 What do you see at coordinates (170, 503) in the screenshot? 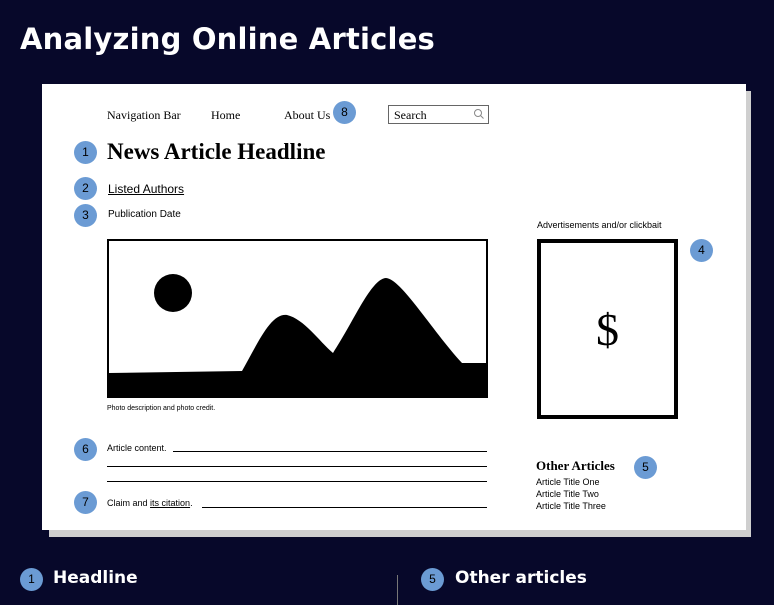
I see `citation-link: its citation` at bounding box center [170, 503].